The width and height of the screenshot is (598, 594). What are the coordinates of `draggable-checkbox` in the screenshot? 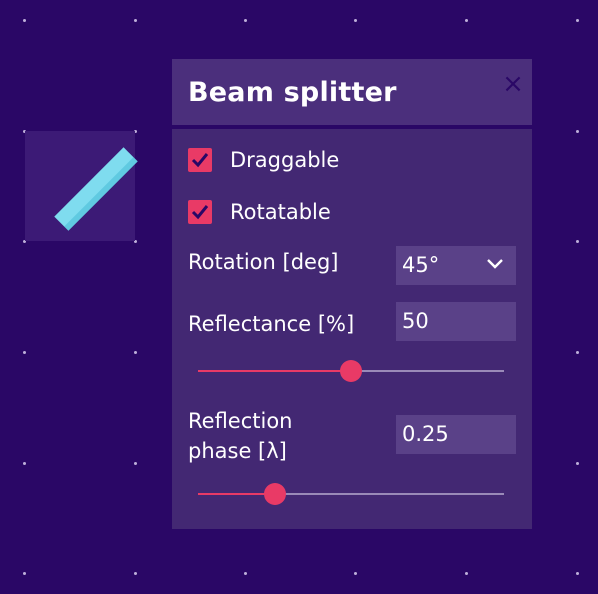 It's located at (200, 160).